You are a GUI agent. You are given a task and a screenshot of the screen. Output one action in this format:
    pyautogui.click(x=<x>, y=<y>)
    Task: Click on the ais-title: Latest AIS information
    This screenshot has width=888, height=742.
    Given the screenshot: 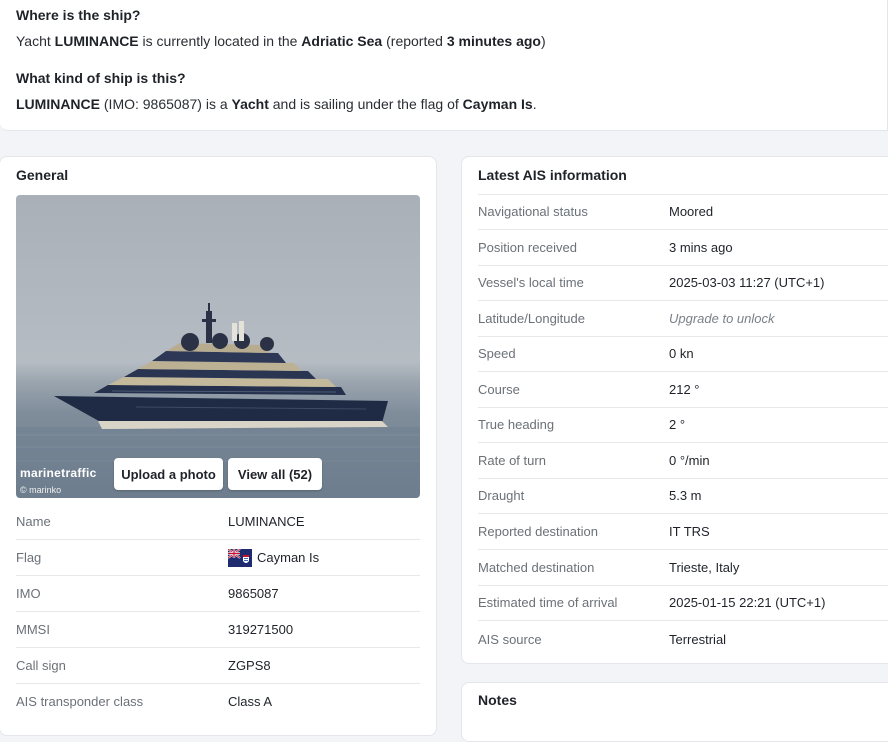 What is the action you would take?
    pyautogui.click(x=552, y=175)
    